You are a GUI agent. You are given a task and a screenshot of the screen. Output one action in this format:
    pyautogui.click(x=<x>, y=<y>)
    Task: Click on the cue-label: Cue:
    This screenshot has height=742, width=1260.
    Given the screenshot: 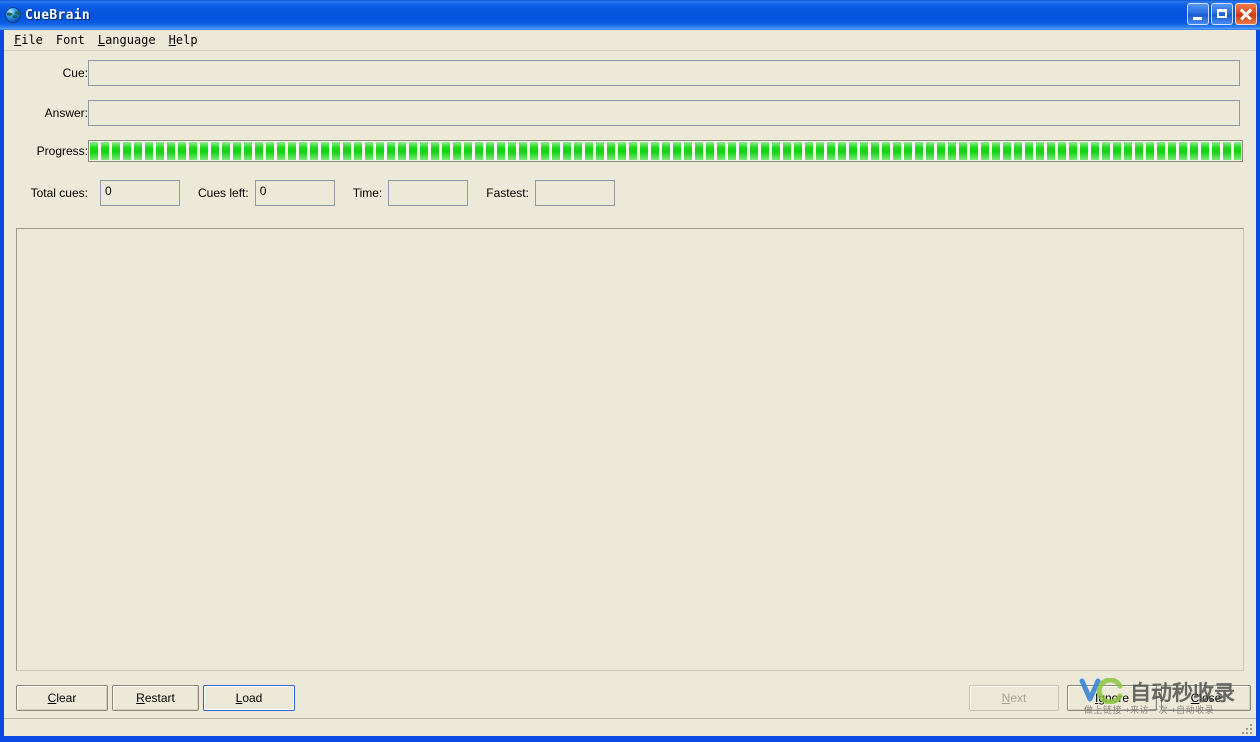 What is the action you would take?
    pyautogui.click(x=75, y=73)
    